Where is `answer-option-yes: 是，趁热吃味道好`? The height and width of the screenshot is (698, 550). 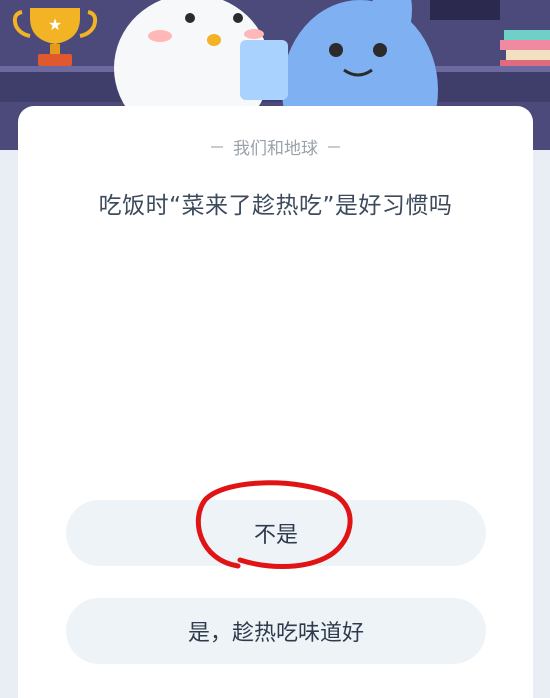 answer-option-yes: 是，趁热吃味道好 is located at coordinates (276, 631).